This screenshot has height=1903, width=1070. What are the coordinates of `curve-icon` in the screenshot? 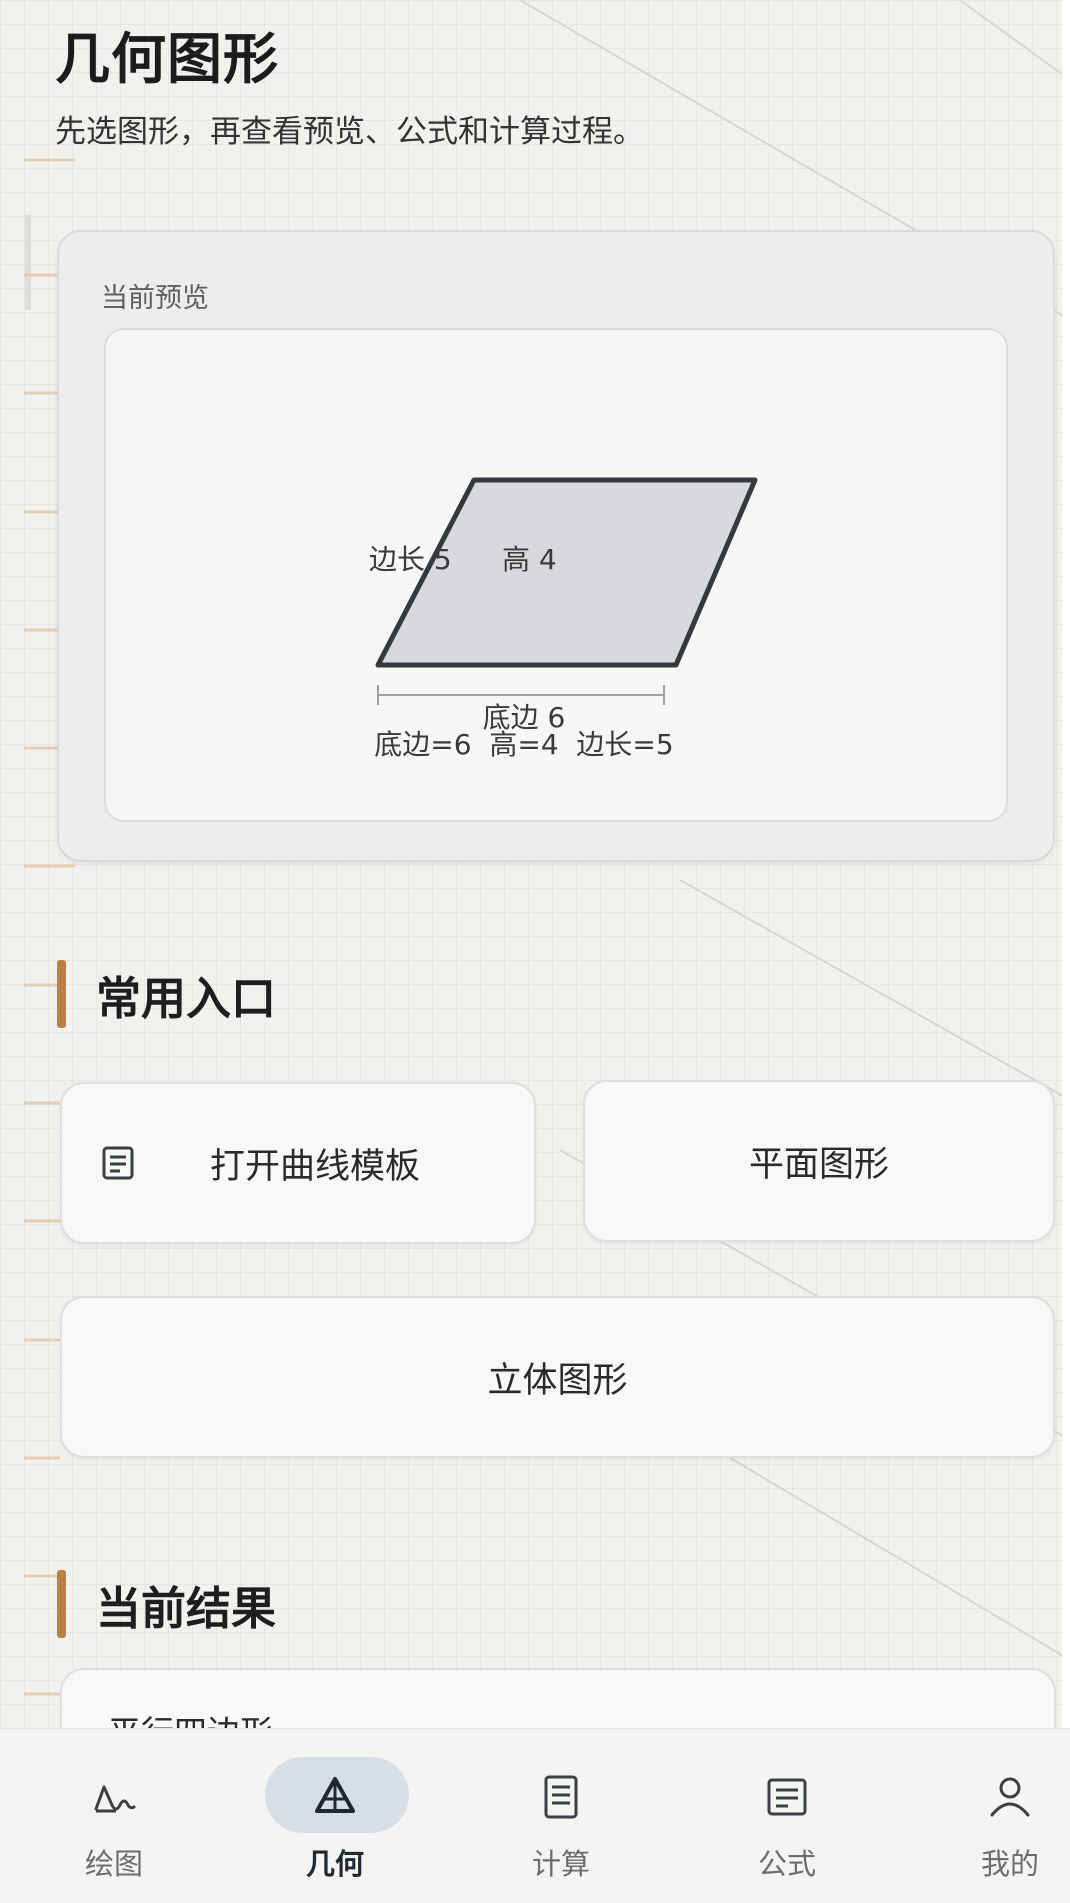 It's located at (115, 1799).